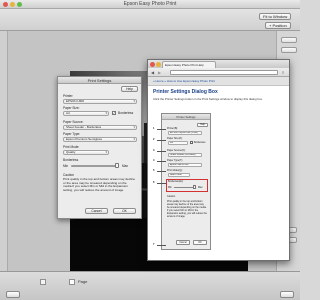  I want to click on inner-caution-title: Caution, so click(171, 196).